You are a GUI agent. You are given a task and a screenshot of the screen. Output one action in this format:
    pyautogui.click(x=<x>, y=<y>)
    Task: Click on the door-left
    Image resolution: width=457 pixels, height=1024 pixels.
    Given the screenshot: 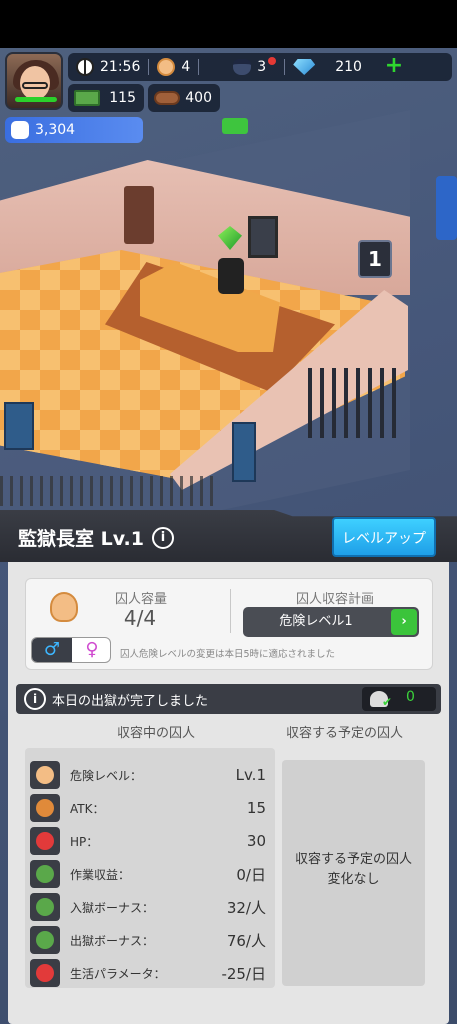 What is the action you would take?
    pyautogui.click(x=19, y=426)
    